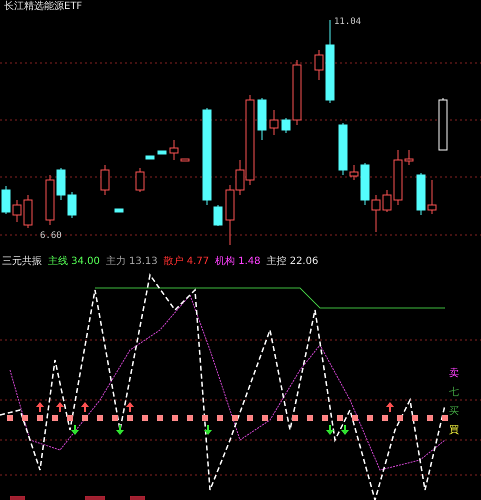 The height and width of the screenshot is (500, 481). What do you see at coordinates (74, 261) in the screenshot?
I see `indicator-value: 主线 34.00` at bounding box center [74, 261].